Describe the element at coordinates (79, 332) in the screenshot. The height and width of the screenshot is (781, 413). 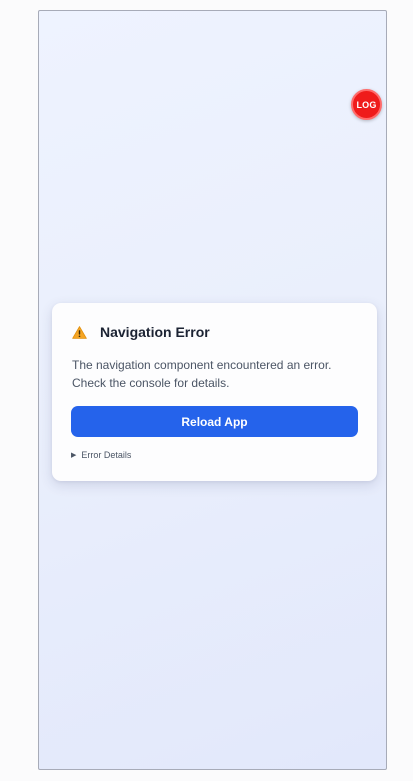
I see `warning-icon` at that location.